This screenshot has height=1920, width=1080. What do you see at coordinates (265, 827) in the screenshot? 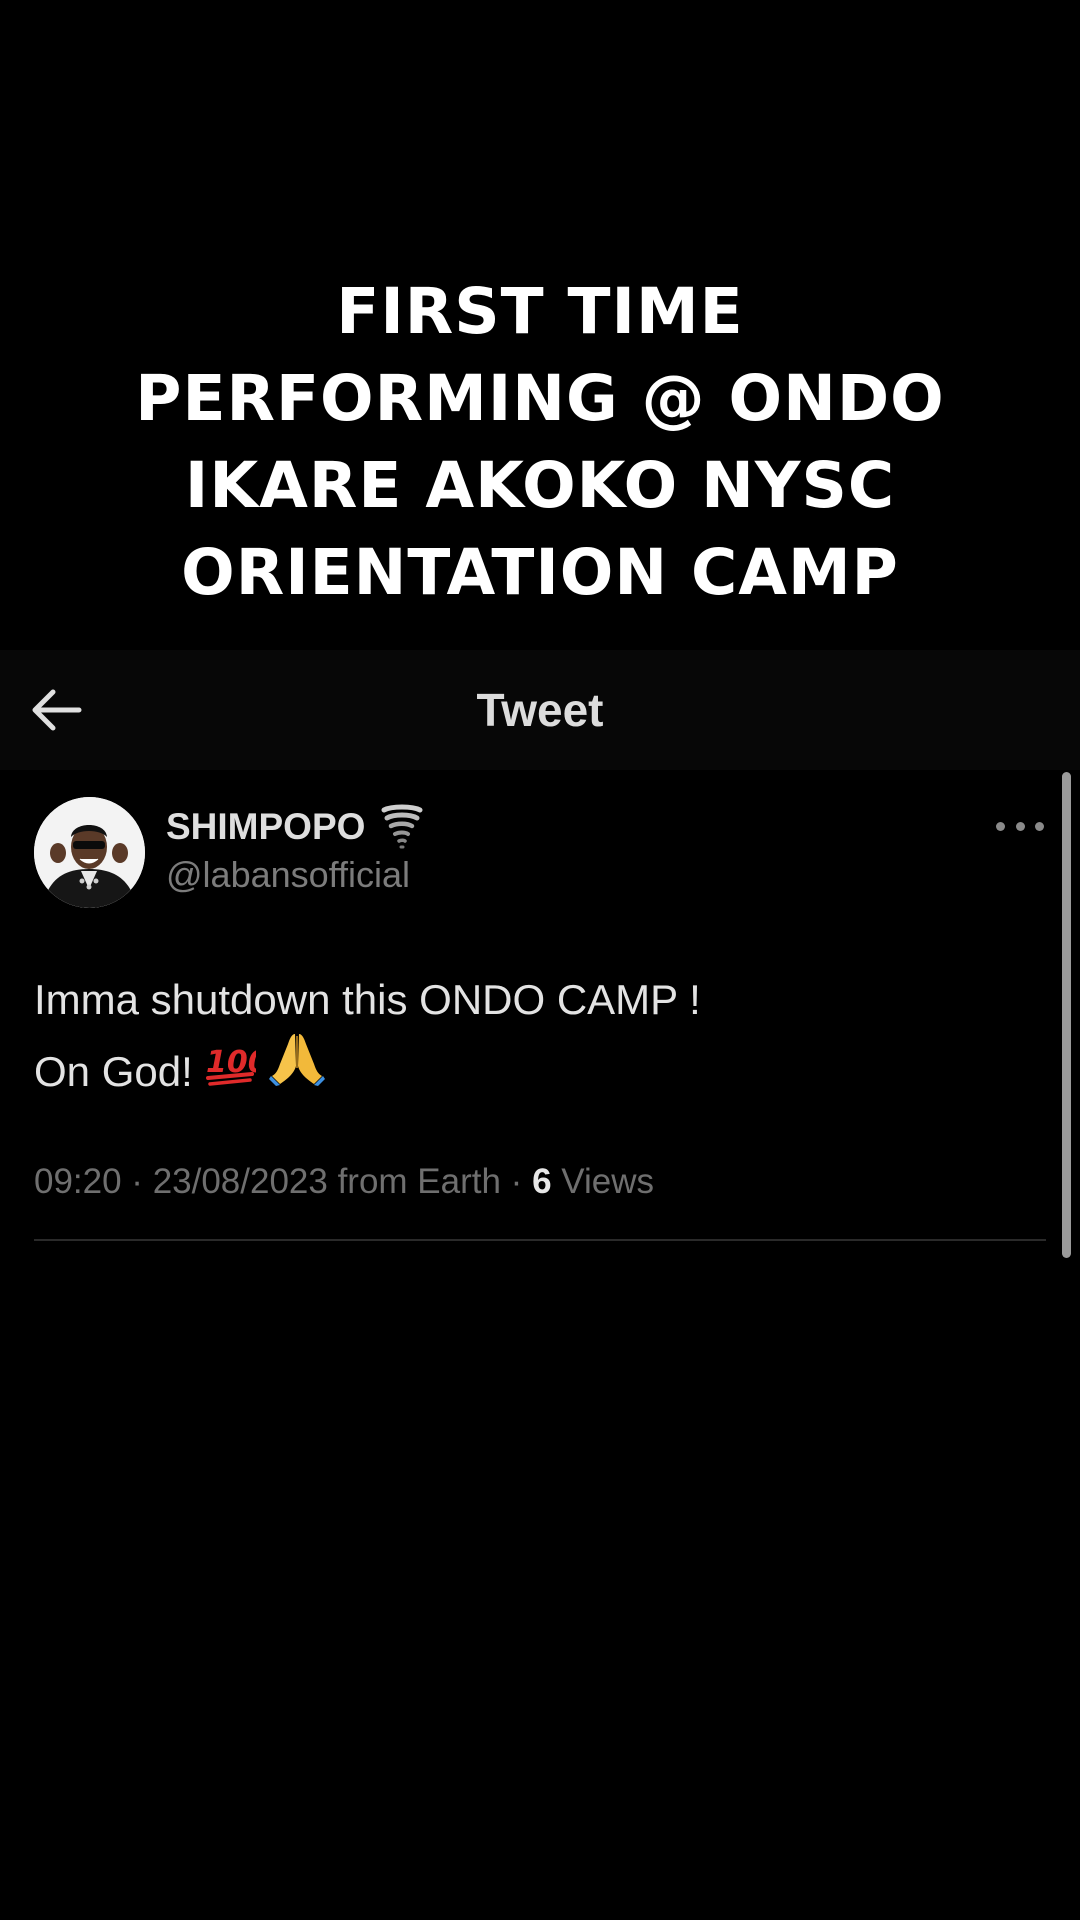
I see `display-name: SHIMPOPO` at bounding box center [265, 827].